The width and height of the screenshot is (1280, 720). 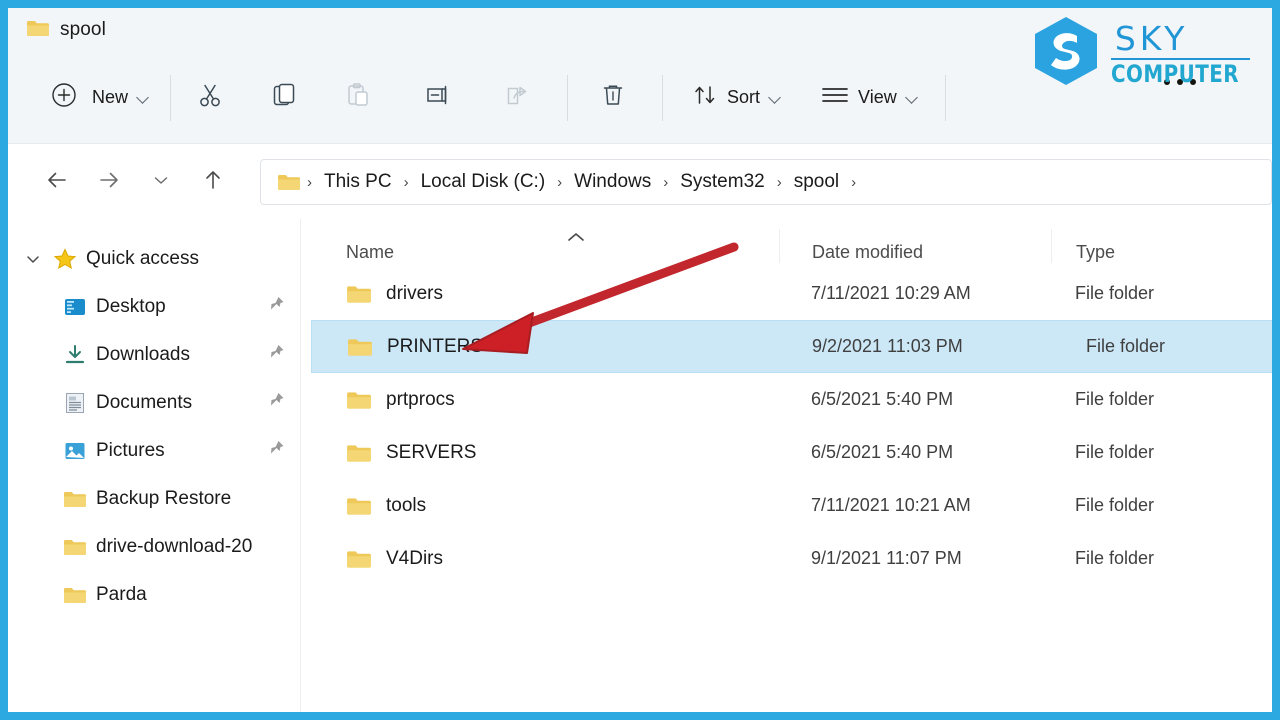 What do you see at coordinates (65, 259) in the screenshot?
I see `star-icon` at bounding box center [65, 259].